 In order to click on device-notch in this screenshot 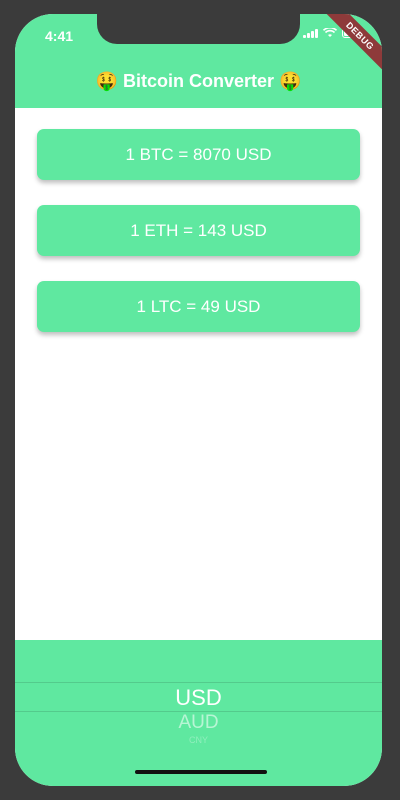, I will do `click(198, 29)`.